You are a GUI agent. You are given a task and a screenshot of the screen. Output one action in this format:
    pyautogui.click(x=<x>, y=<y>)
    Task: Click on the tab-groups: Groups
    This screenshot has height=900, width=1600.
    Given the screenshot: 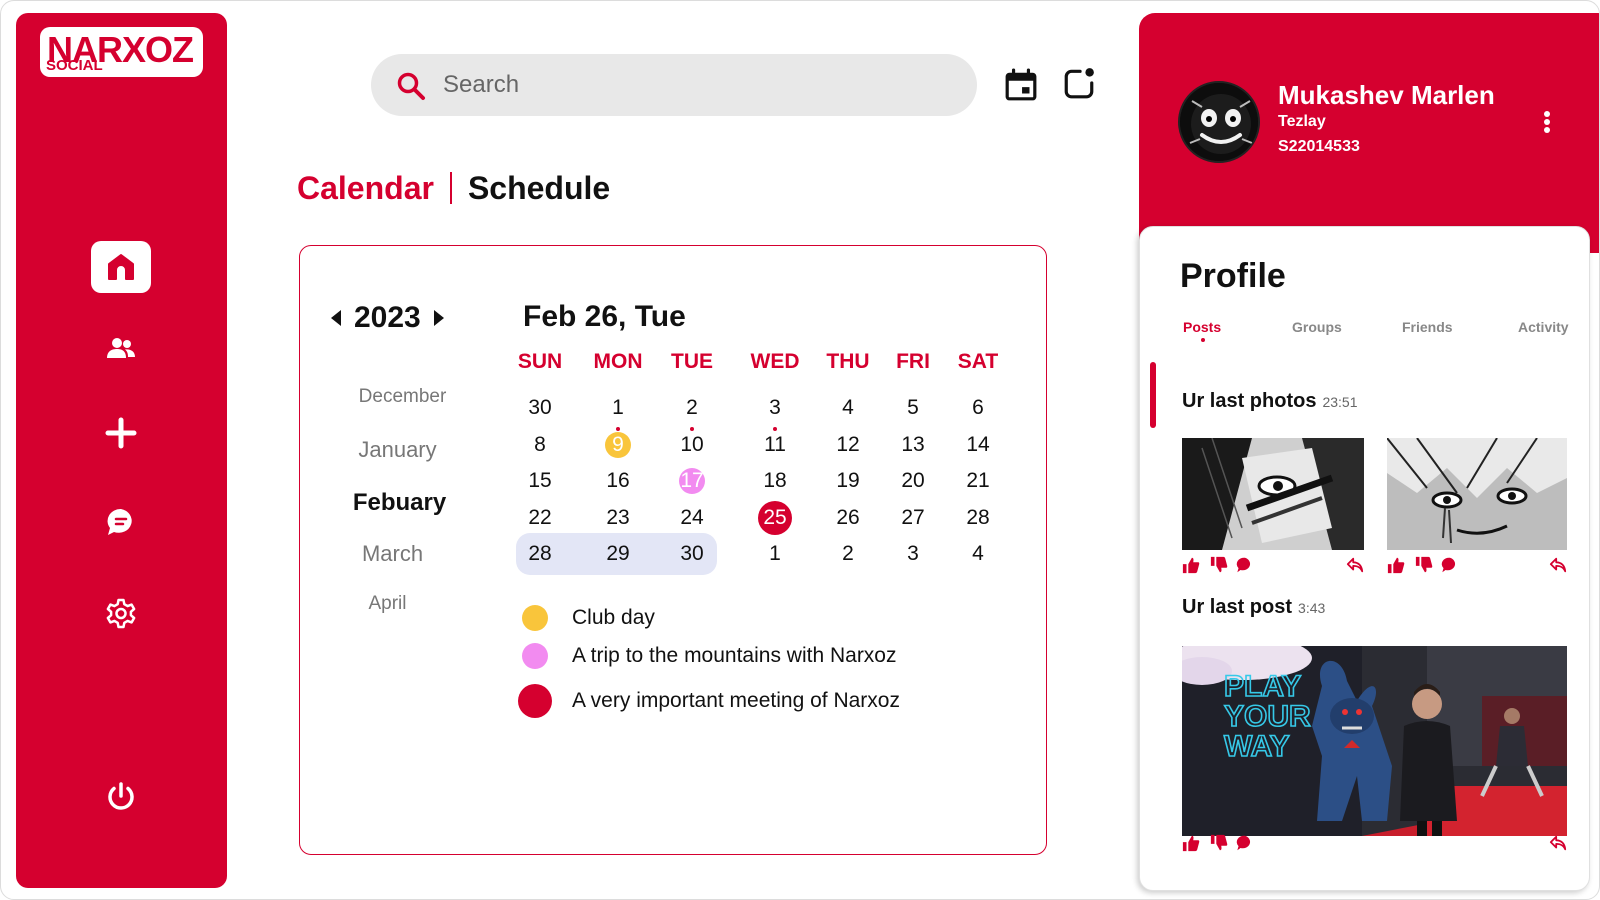 What is the action you would take?
    pyautogui.click(x=1317, y=327)
    